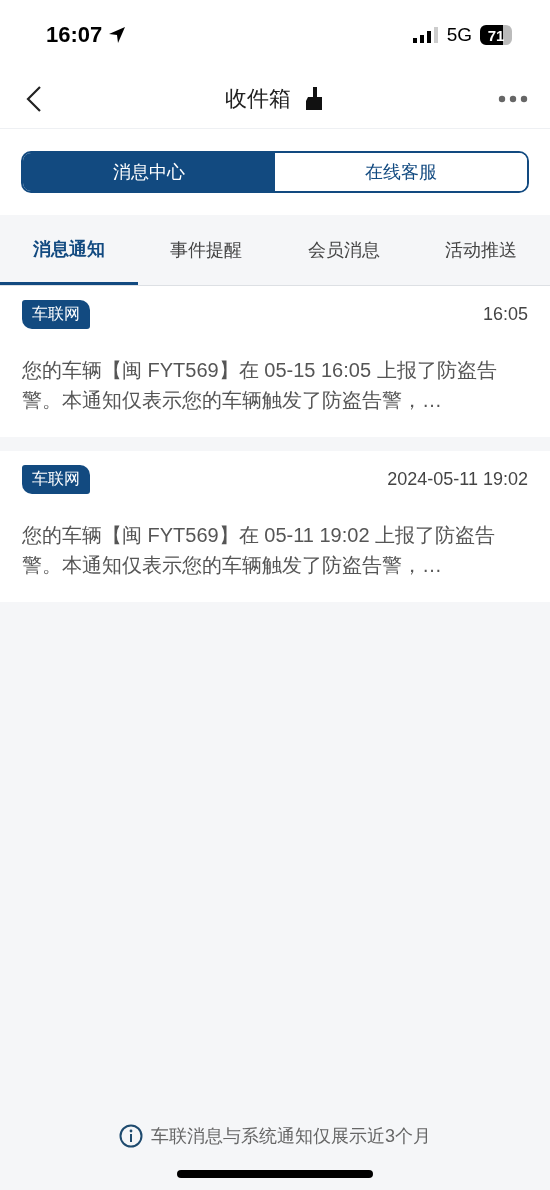 The width and height of the screenshot is (550, 1190). Describe the element at coordinates (34, 99) in the screenshot. I see `back-icon` at that location.